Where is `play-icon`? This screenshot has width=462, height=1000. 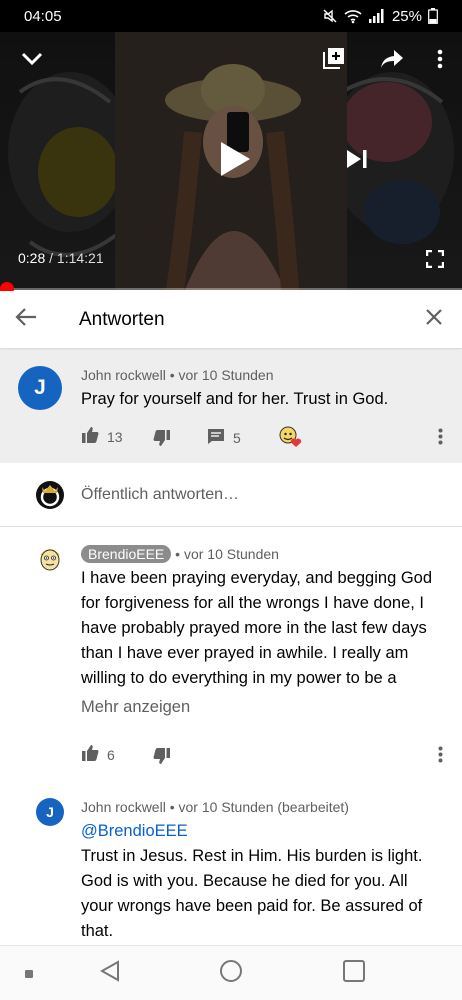
play-icon is located at coordinates (235, 161).